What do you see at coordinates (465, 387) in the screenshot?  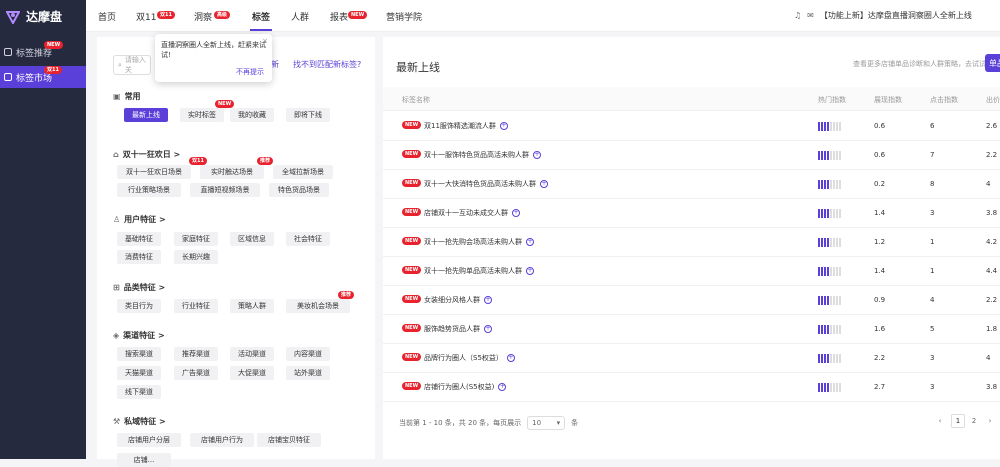 I see `tag-name: 店铺行为圈人(S5权益) +` at bounding box center [465, 387].